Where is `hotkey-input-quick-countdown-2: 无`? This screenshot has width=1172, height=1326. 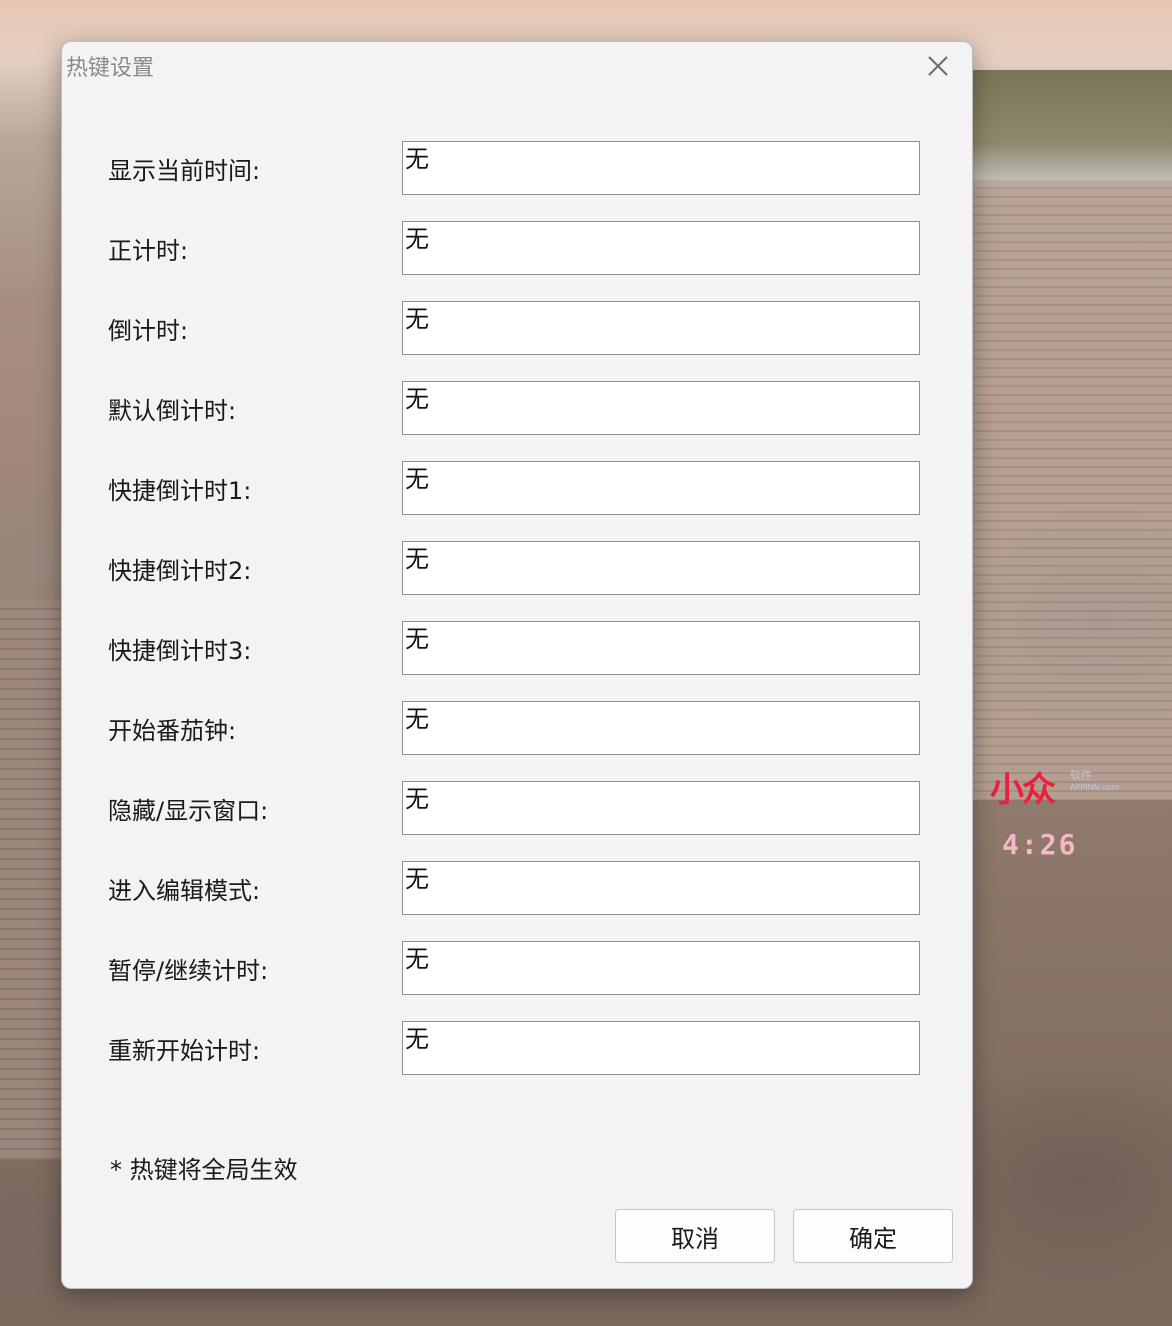 hotkey-input-quick-countdown-2: 无 is located at coordinates (661, 568).